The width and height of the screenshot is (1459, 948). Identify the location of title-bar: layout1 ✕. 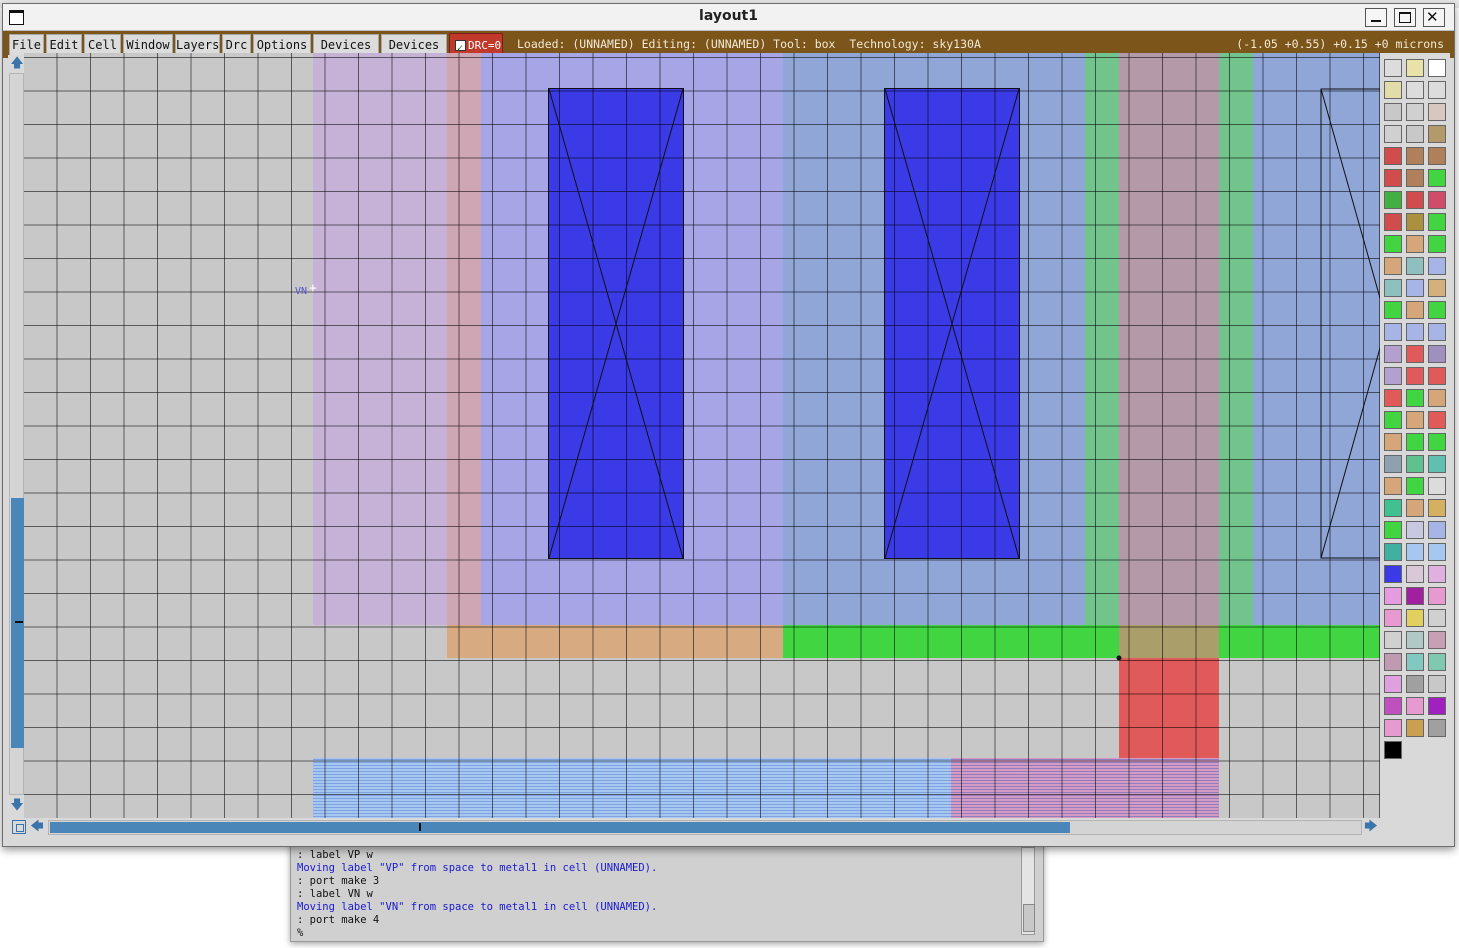
(728, 17).